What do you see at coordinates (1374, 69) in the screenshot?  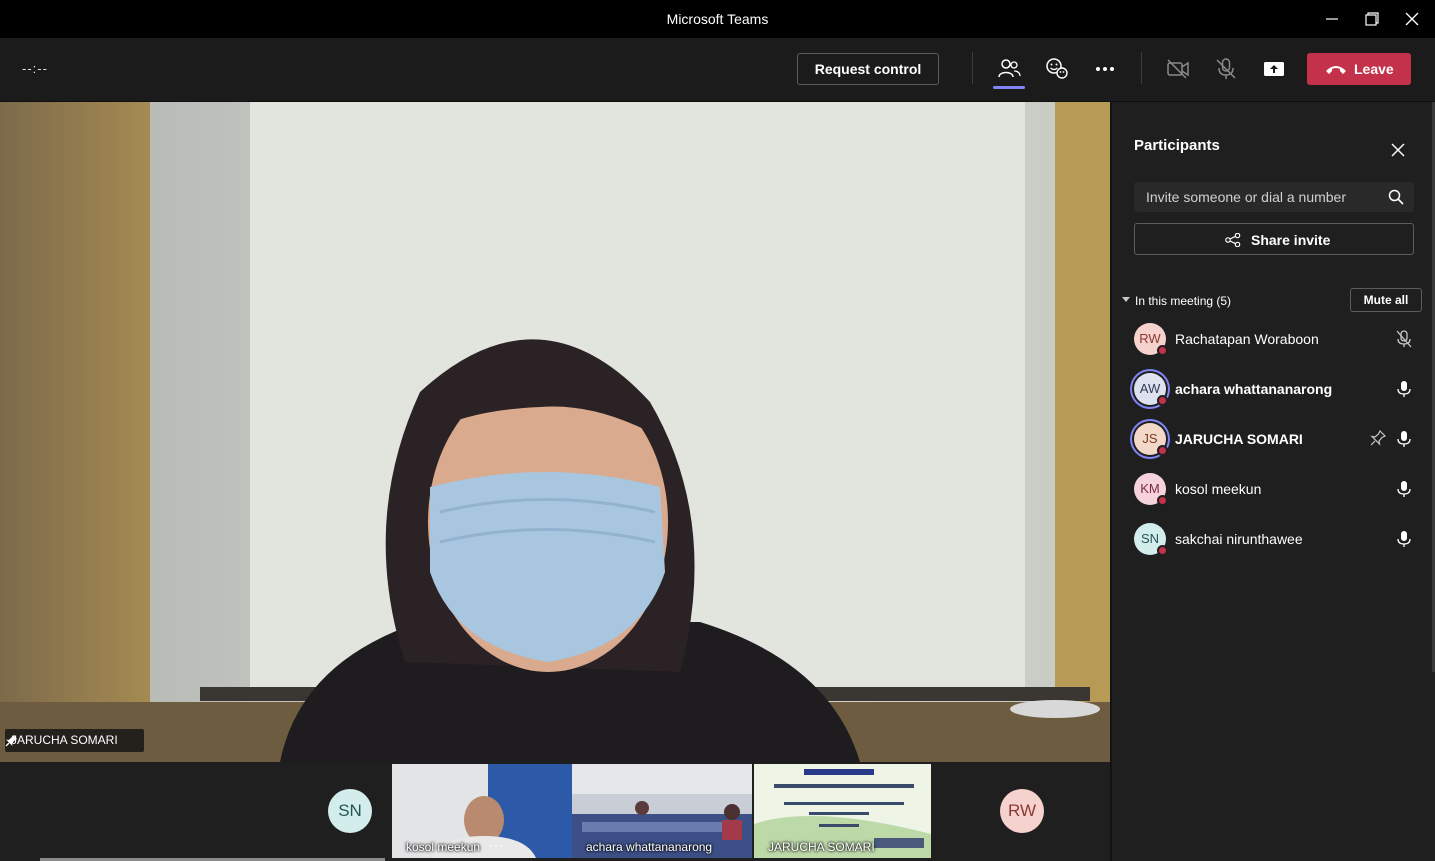 I see `leave-label: Leave` at bounding box center [1374, 69].